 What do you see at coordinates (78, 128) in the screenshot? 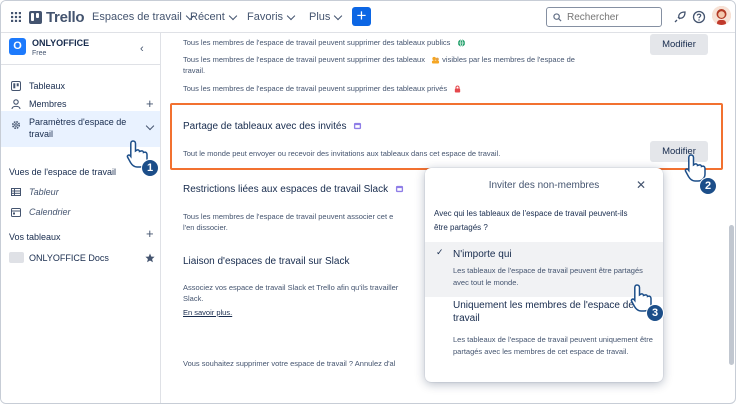
I see `sidebar-item-label: Paramètres d'espace de travail` at bounding box center [78, 128].